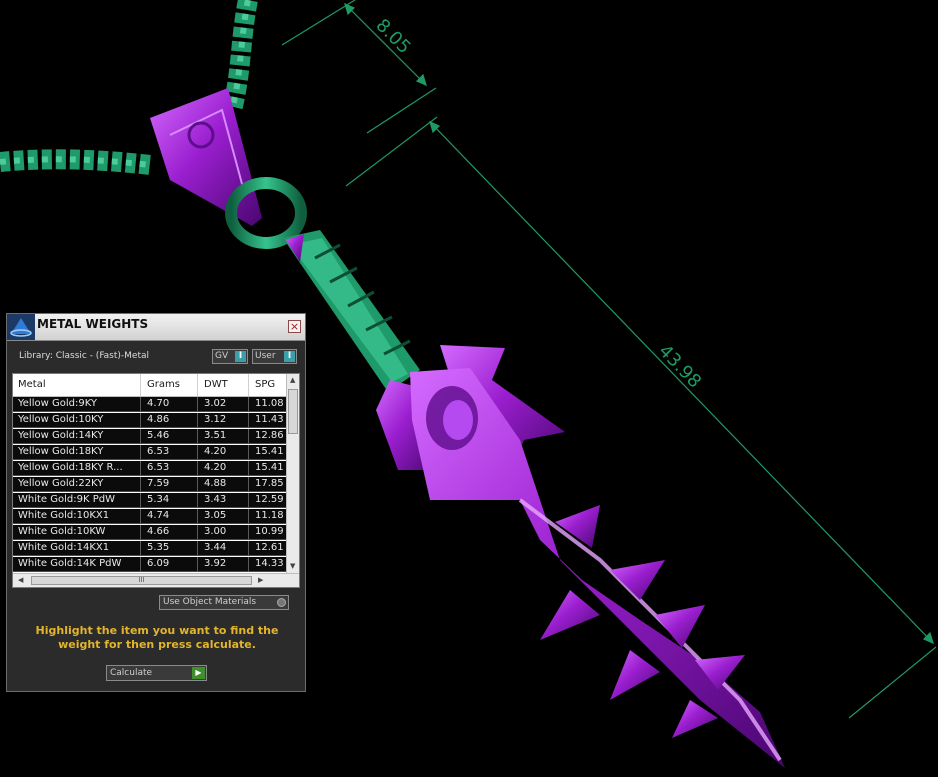 The height and width of the screenshot is (777, 938). Describe the element at coordinates (269, 531) in the screenshot. I see `spg-cell: 10.99` at that location.